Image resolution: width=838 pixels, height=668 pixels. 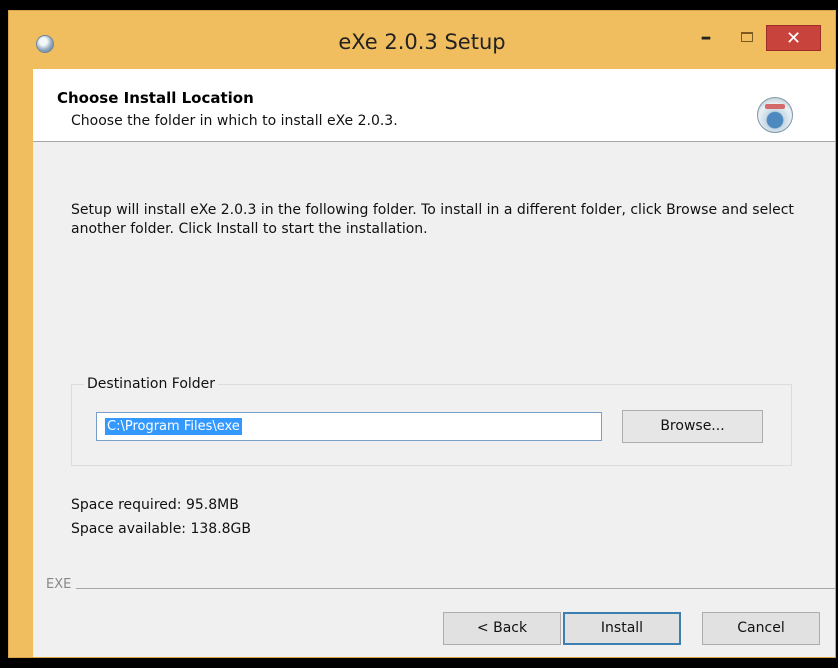 What do you see at coordinates (155, 98) in the screenshot?
I see `page-title: Choose Install Location` at bounding box center [155, 98].